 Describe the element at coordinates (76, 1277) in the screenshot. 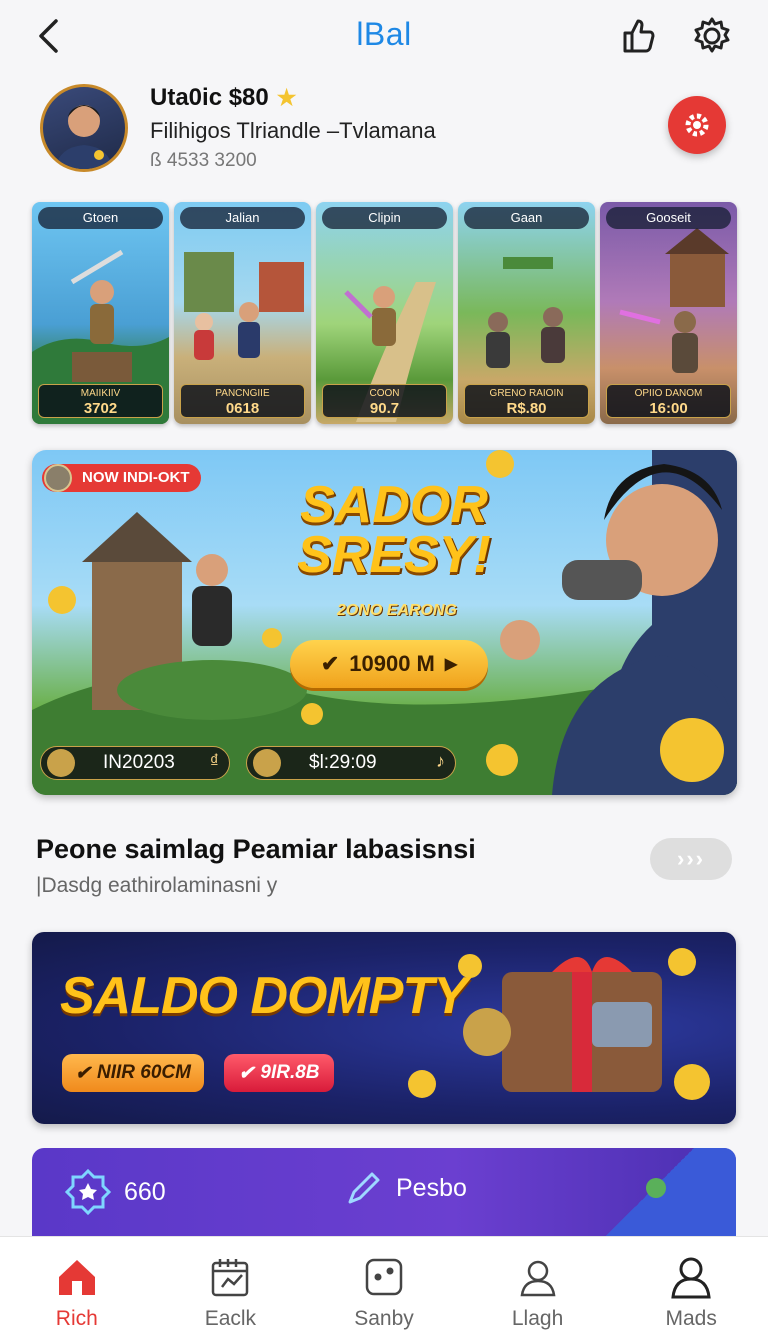

I see `home-icon` at that location.